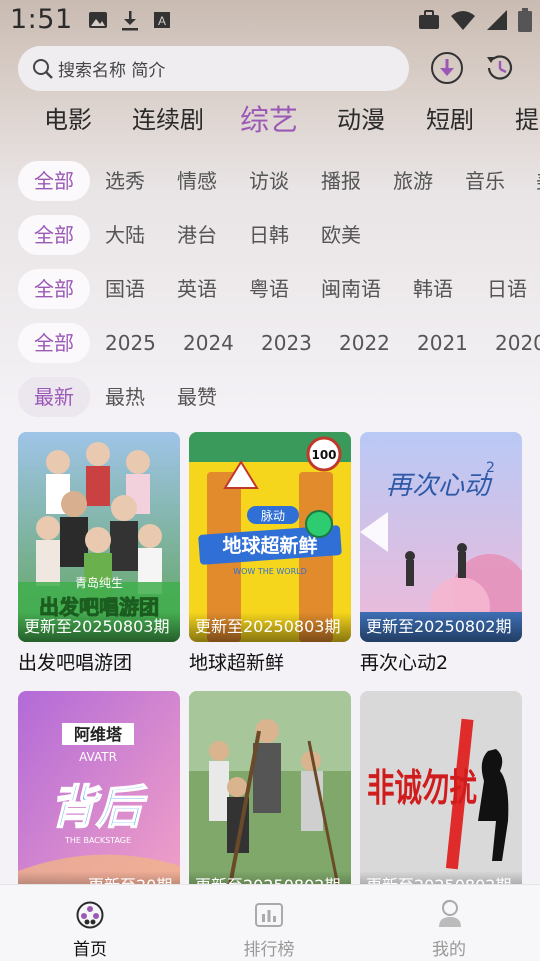 The width and height of the screenshot is (540, 961). I want to click on filter-row-year: 全部 2025 2024 2023 2022 2021 2020, so click(270, 343).